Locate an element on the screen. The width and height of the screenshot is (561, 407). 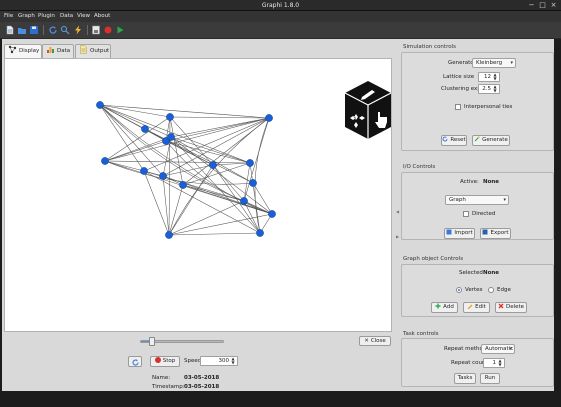
delete-button: Delete is located at coordinates (511, 307).